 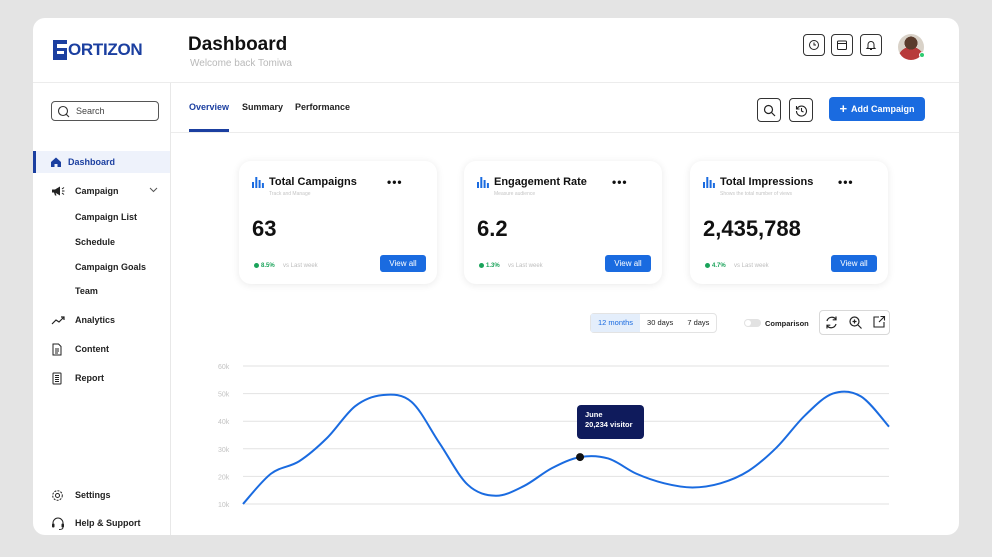 I want to click on expand-icon, so click(x=879, y=322).